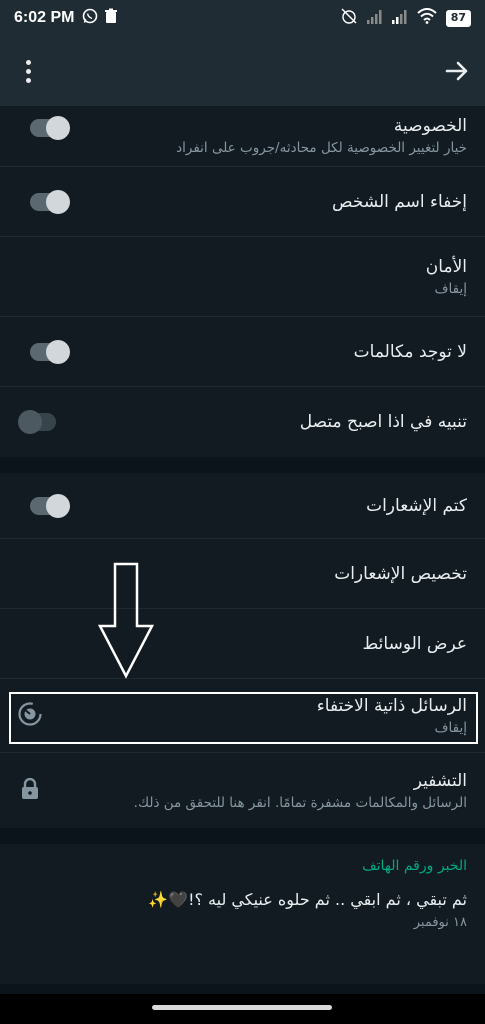  I want to click on section-divider, so click(242, 465).